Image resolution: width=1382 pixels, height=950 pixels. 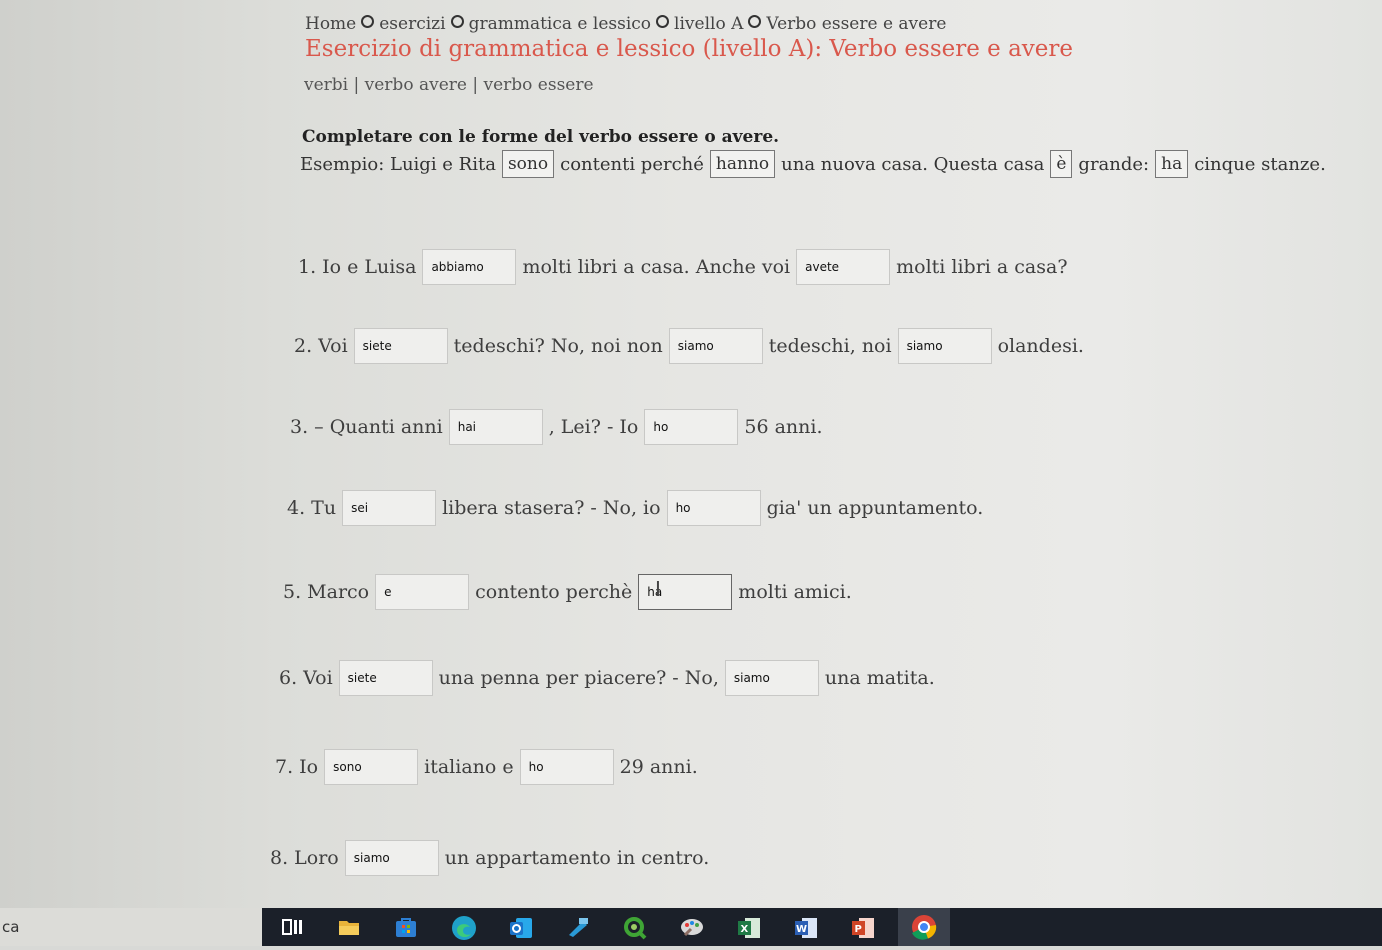 I want to click on example-text: Esempio: Luigi e Rita, so click(x=398, y=164).